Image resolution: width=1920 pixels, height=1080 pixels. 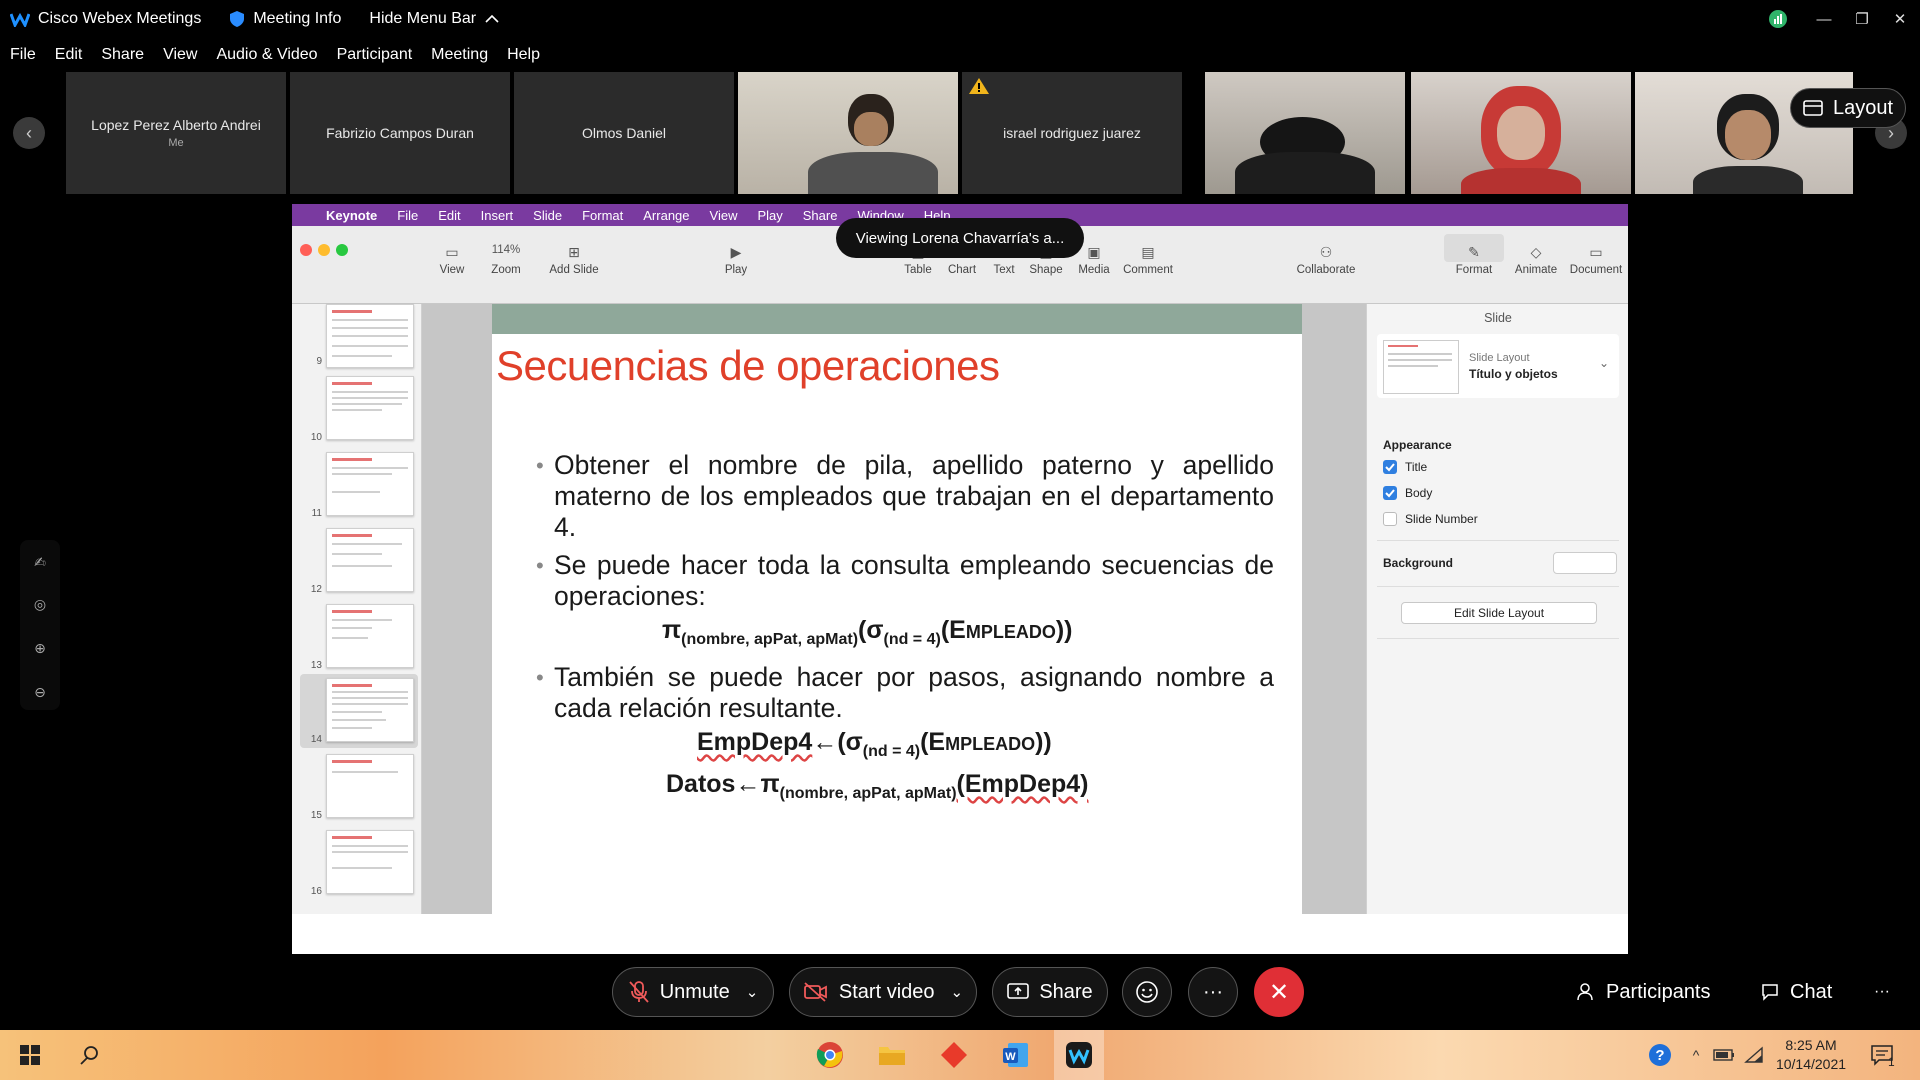 I want to click on search-icon, so click(x=90, y=1055).